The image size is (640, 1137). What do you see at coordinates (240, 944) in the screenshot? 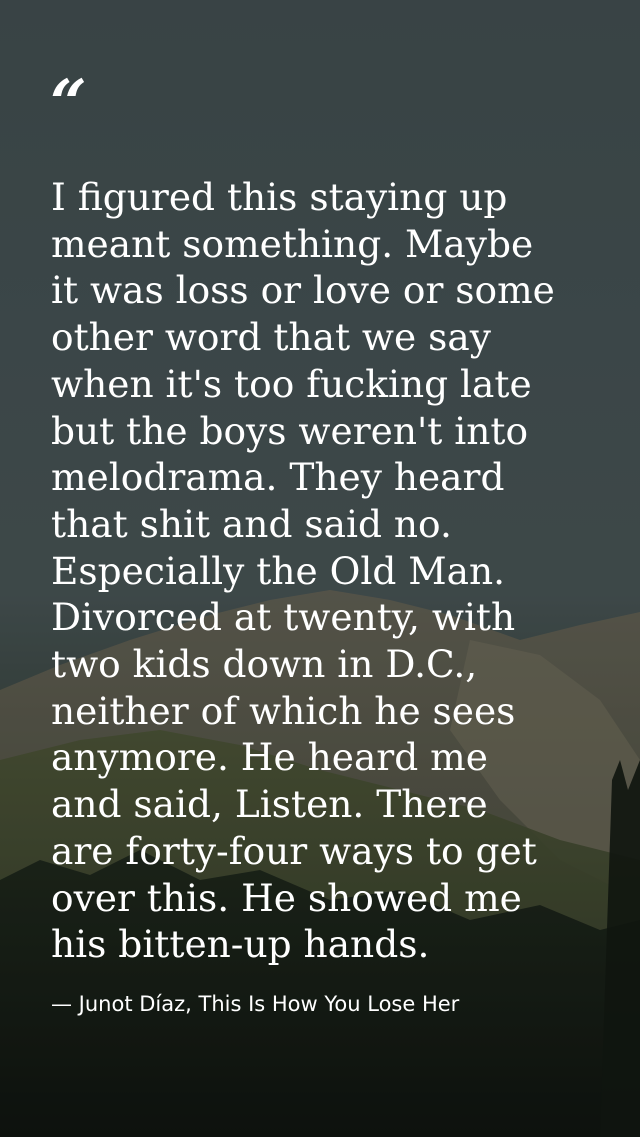
I see `quote-line: his bitten-up hands.` at bounding box center [240, 944].